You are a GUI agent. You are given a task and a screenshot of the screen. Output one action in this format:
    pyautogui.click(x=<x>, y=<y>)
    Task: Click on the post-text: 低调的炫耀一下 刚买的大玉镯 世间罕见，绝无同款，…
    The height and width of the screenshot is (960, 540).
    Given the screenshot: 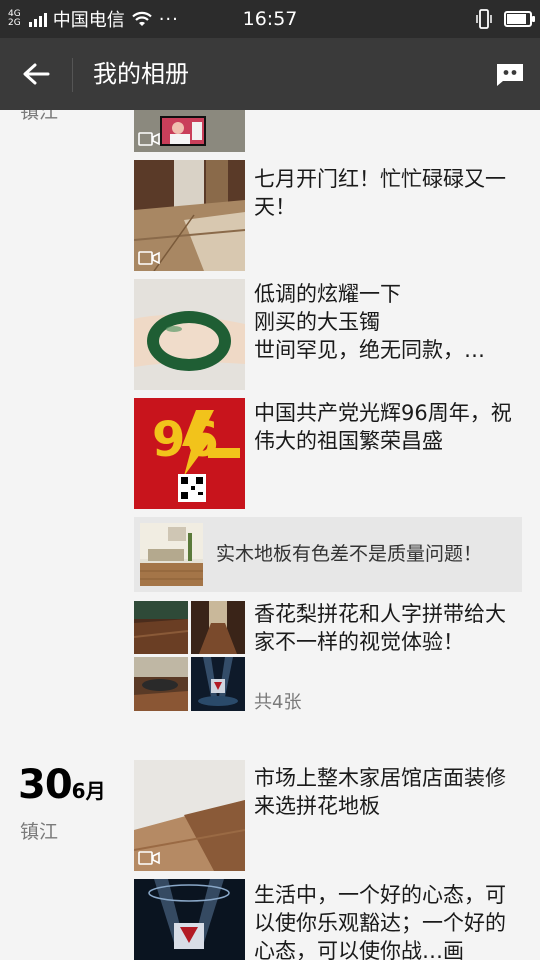 What is the action you would take?
    pyautogui.click(x=385, y=322)
    